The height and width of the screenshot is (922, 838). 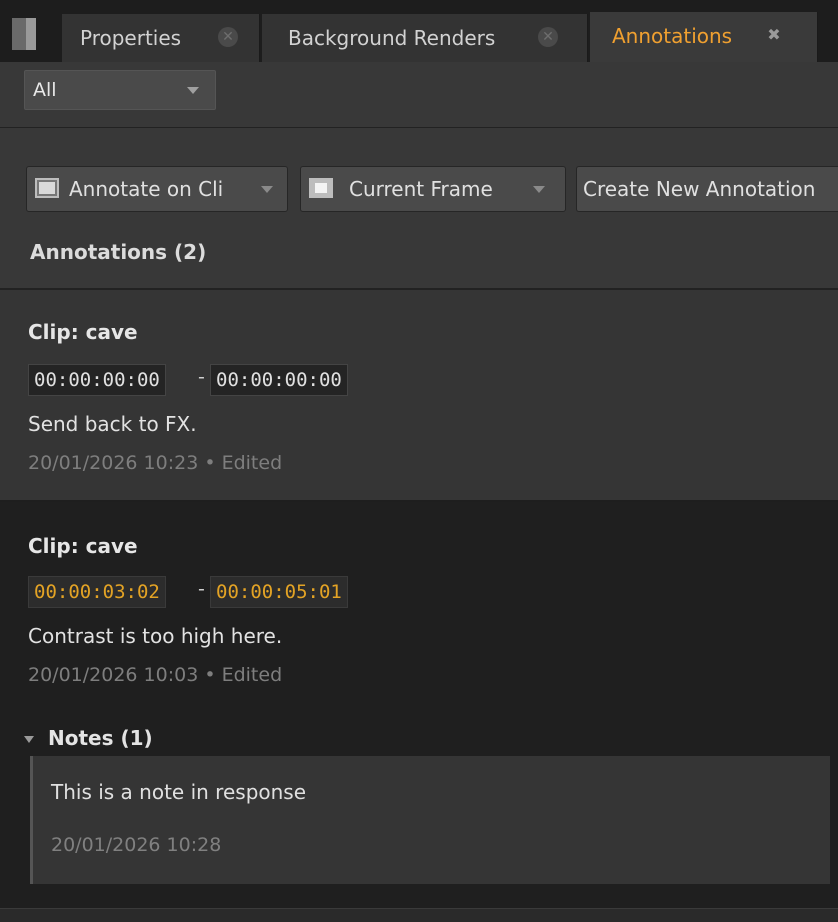 I want to click on tab-background-renders: Background Renders ✕, so click(x=425, y=38).